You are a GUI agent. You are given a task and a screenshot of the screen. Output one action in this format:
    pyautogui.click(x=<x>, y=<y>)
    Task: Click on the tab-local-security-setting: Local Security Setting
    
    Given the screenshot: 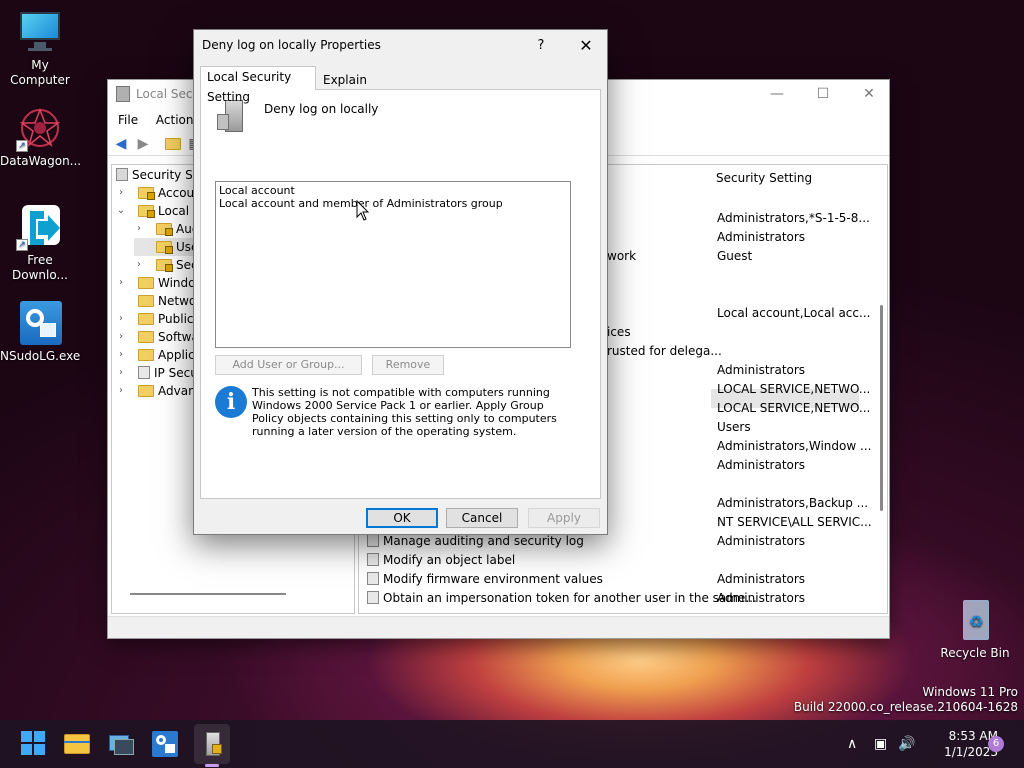 What is the action you would take?
    pyautogui.click(x=258, y=85)
    